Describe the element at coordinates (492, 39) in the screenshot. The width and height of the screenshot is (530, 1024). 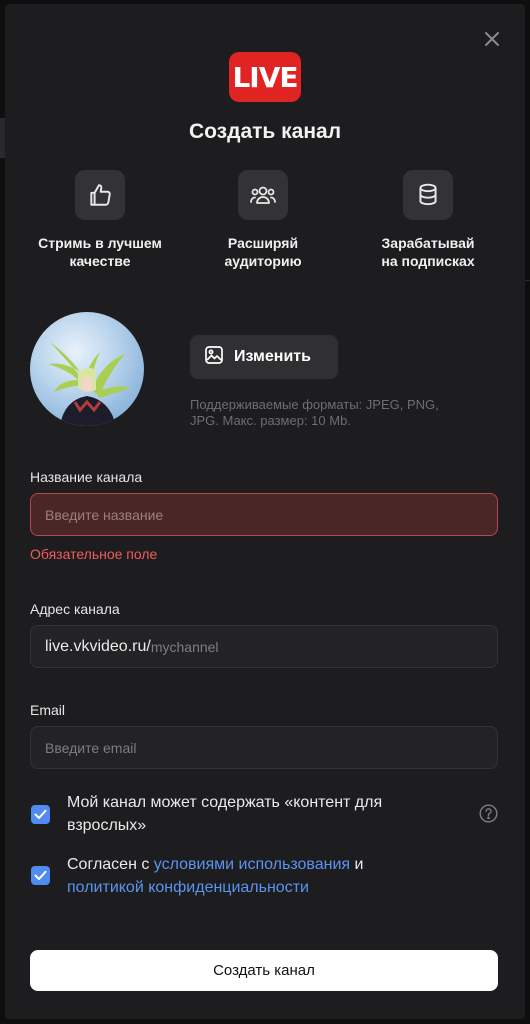
I see `close-icon` at that location.